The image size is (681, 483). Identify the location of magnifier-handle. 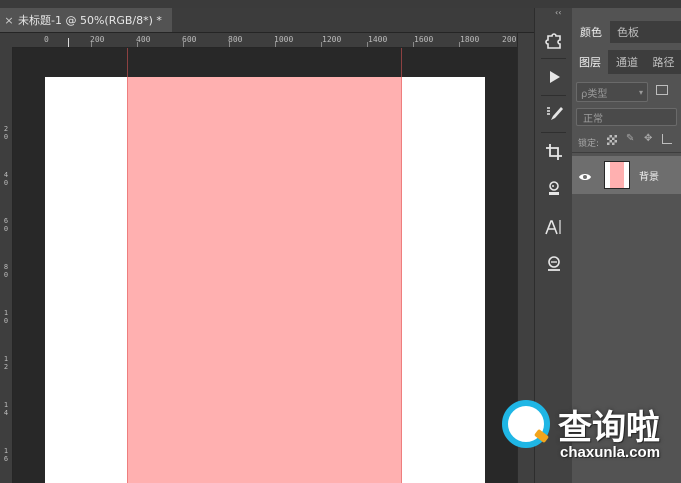
(541, 436).